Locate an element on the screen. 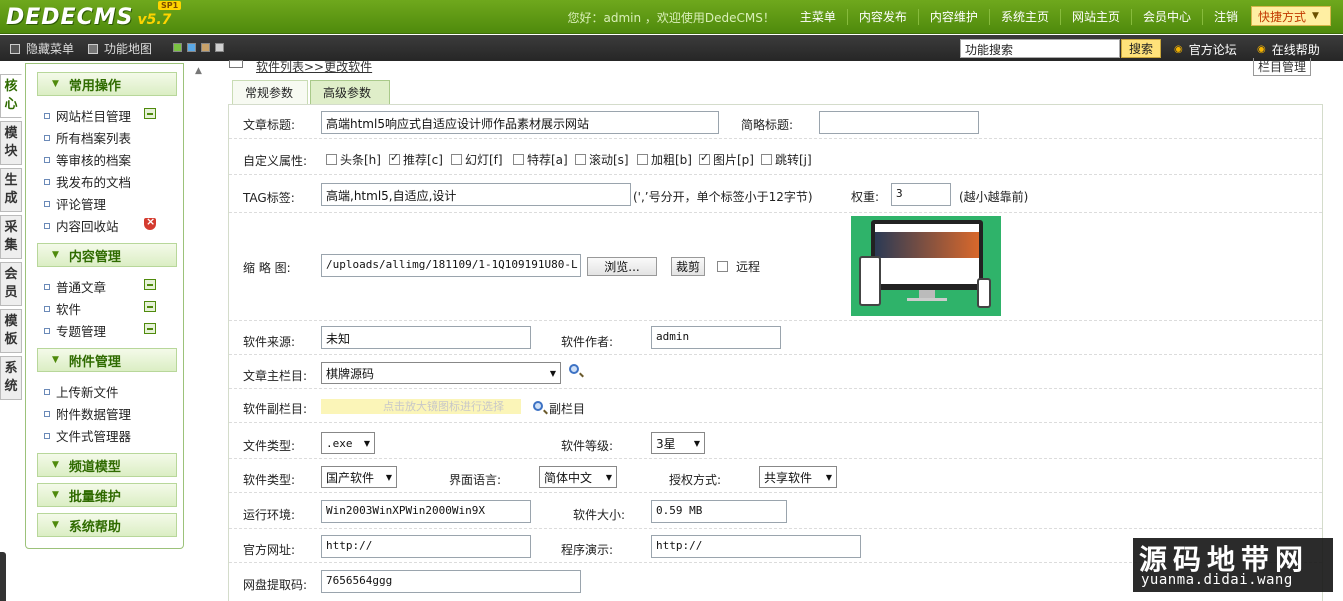  function-search-input: 功能搜索 is located at coordinates (1040, 48).